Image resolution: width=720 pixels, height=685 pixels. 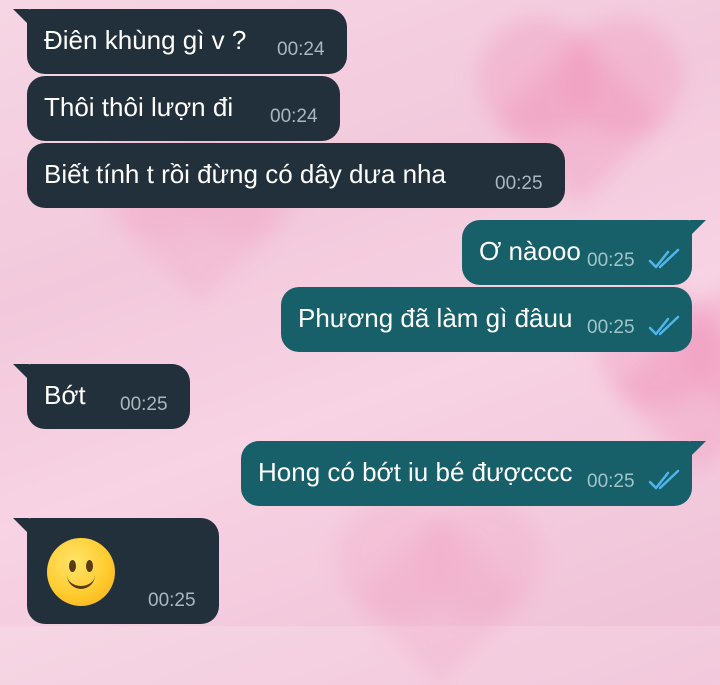 I want to click on message-text: Điên khùng gì v ?, so click(x=145, y=40).